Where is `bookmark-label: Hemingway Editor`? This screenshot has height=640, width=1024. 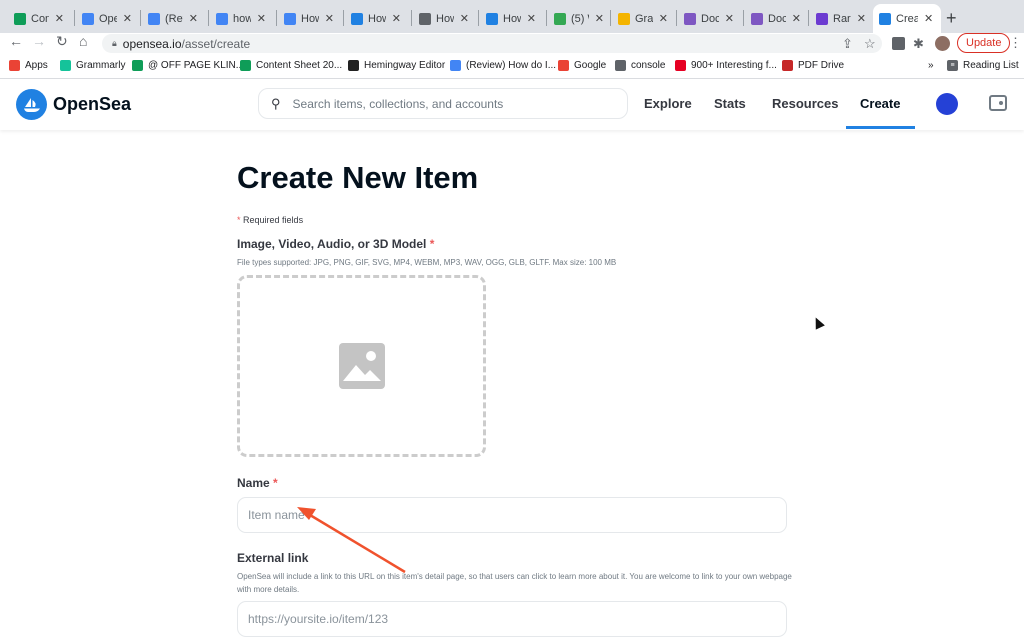 bookmark-label: Hemingway Editor is located at coordinates (405, 65).